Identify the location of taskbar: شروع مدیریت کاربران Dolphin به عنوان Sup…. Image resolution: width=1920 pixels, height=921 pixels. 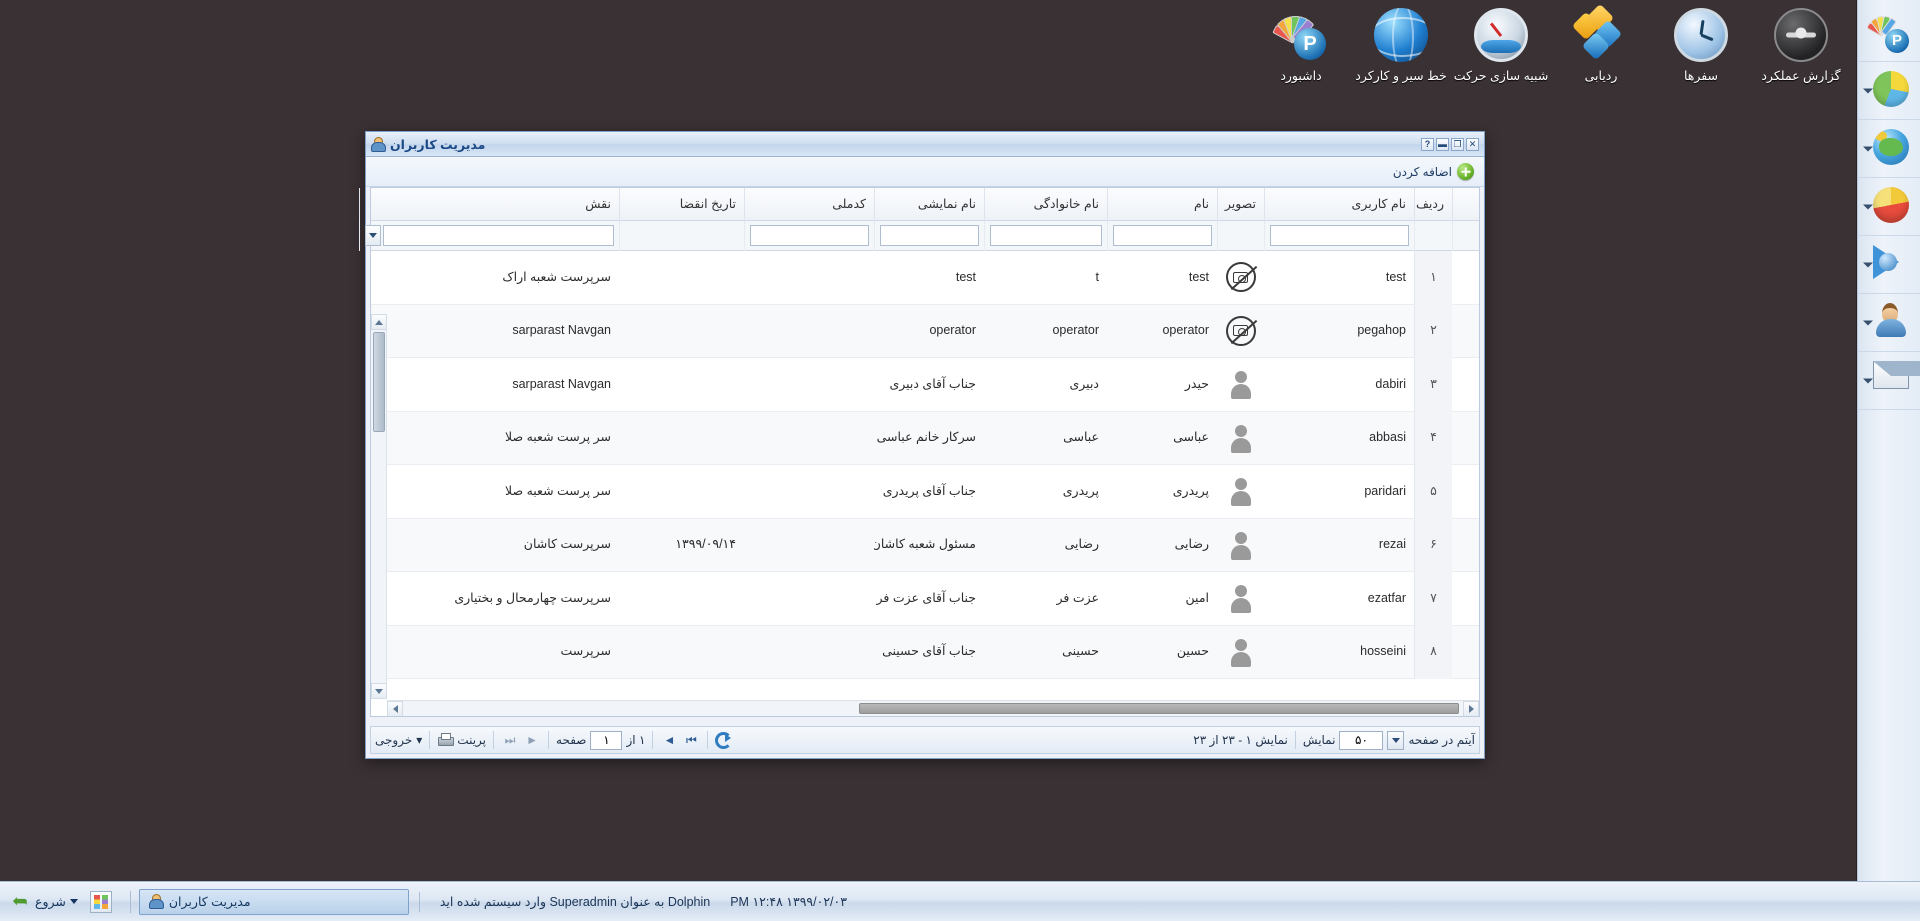
(960, 901).